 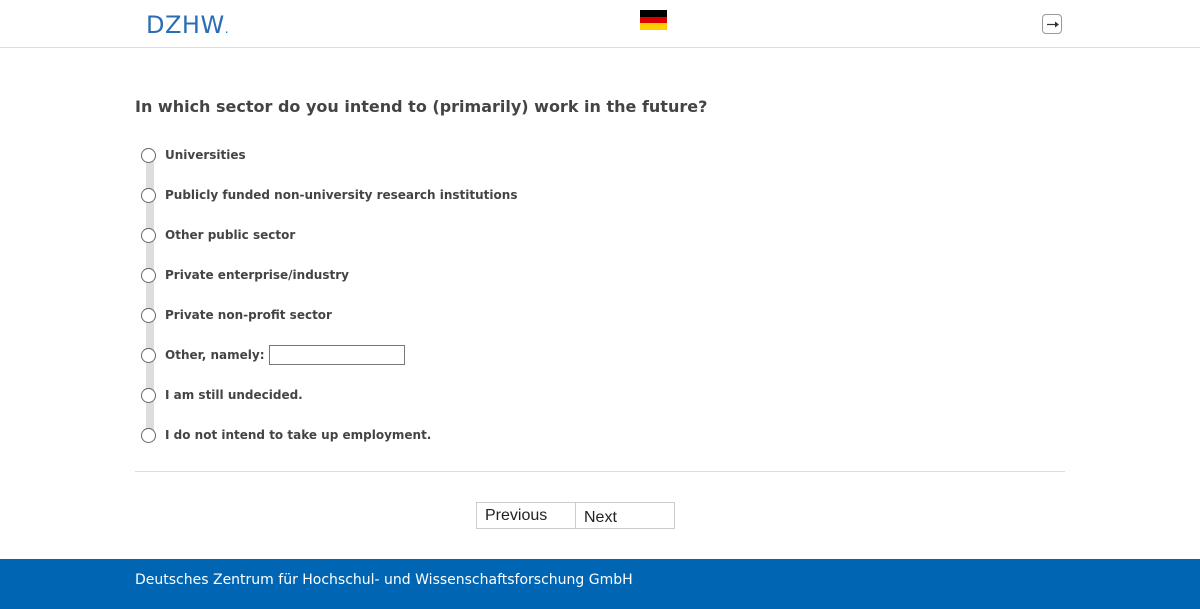 I want to click on logout-button, so click(x=1052, y=24).